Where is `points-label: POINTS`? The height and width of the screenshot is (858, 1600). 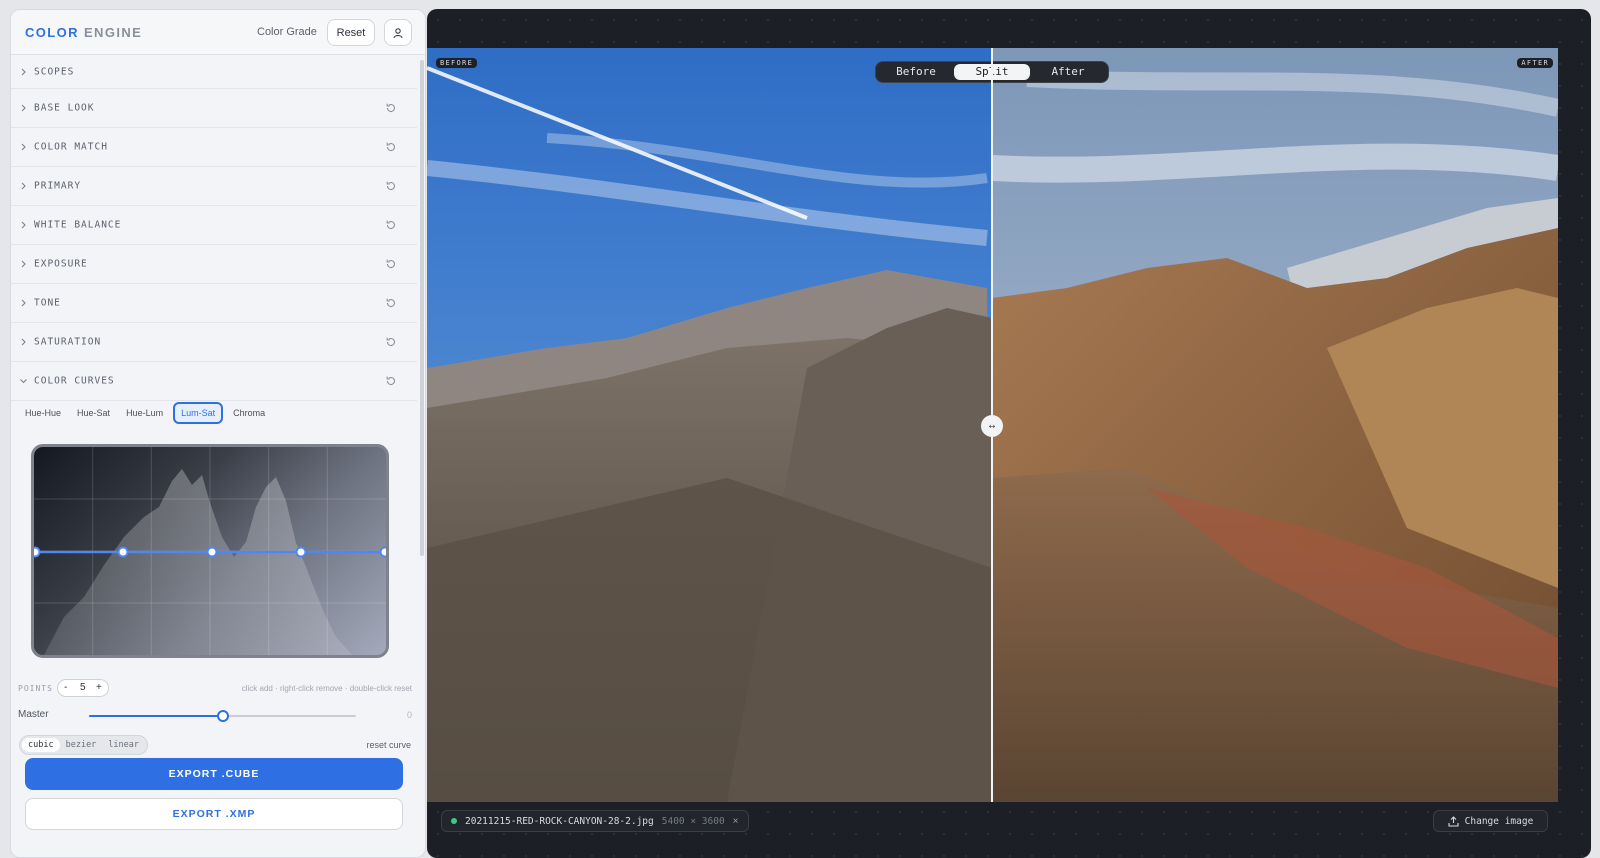
points-label: POINTS is located at coordinates (35, 688).